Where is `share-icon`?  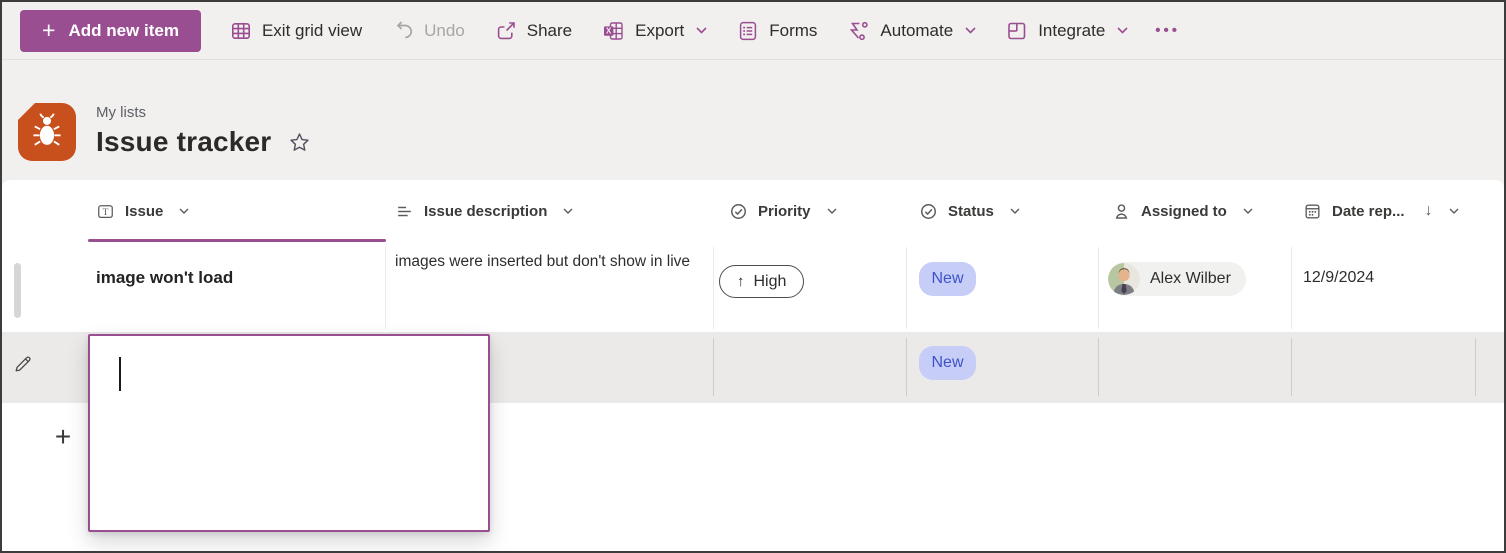
share-icon is located at coordinates (506, 31).